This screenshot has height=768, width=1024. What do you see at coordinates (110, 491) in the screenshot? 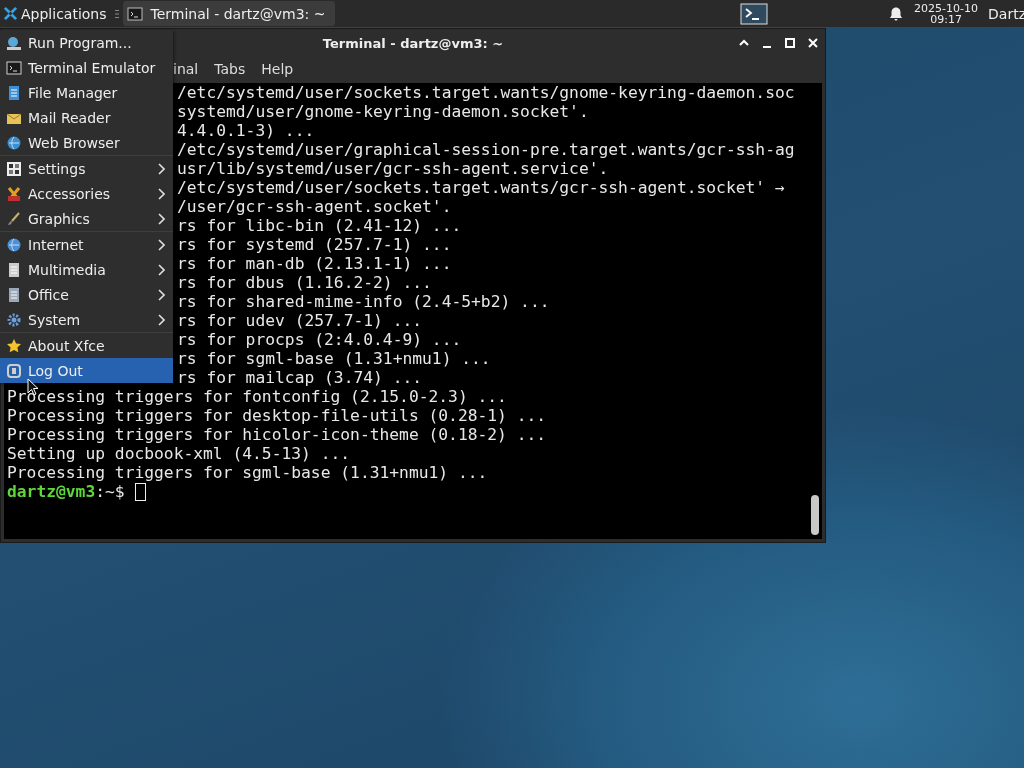
I see `prompt-path: :~$` at bounding box center [110, 491].